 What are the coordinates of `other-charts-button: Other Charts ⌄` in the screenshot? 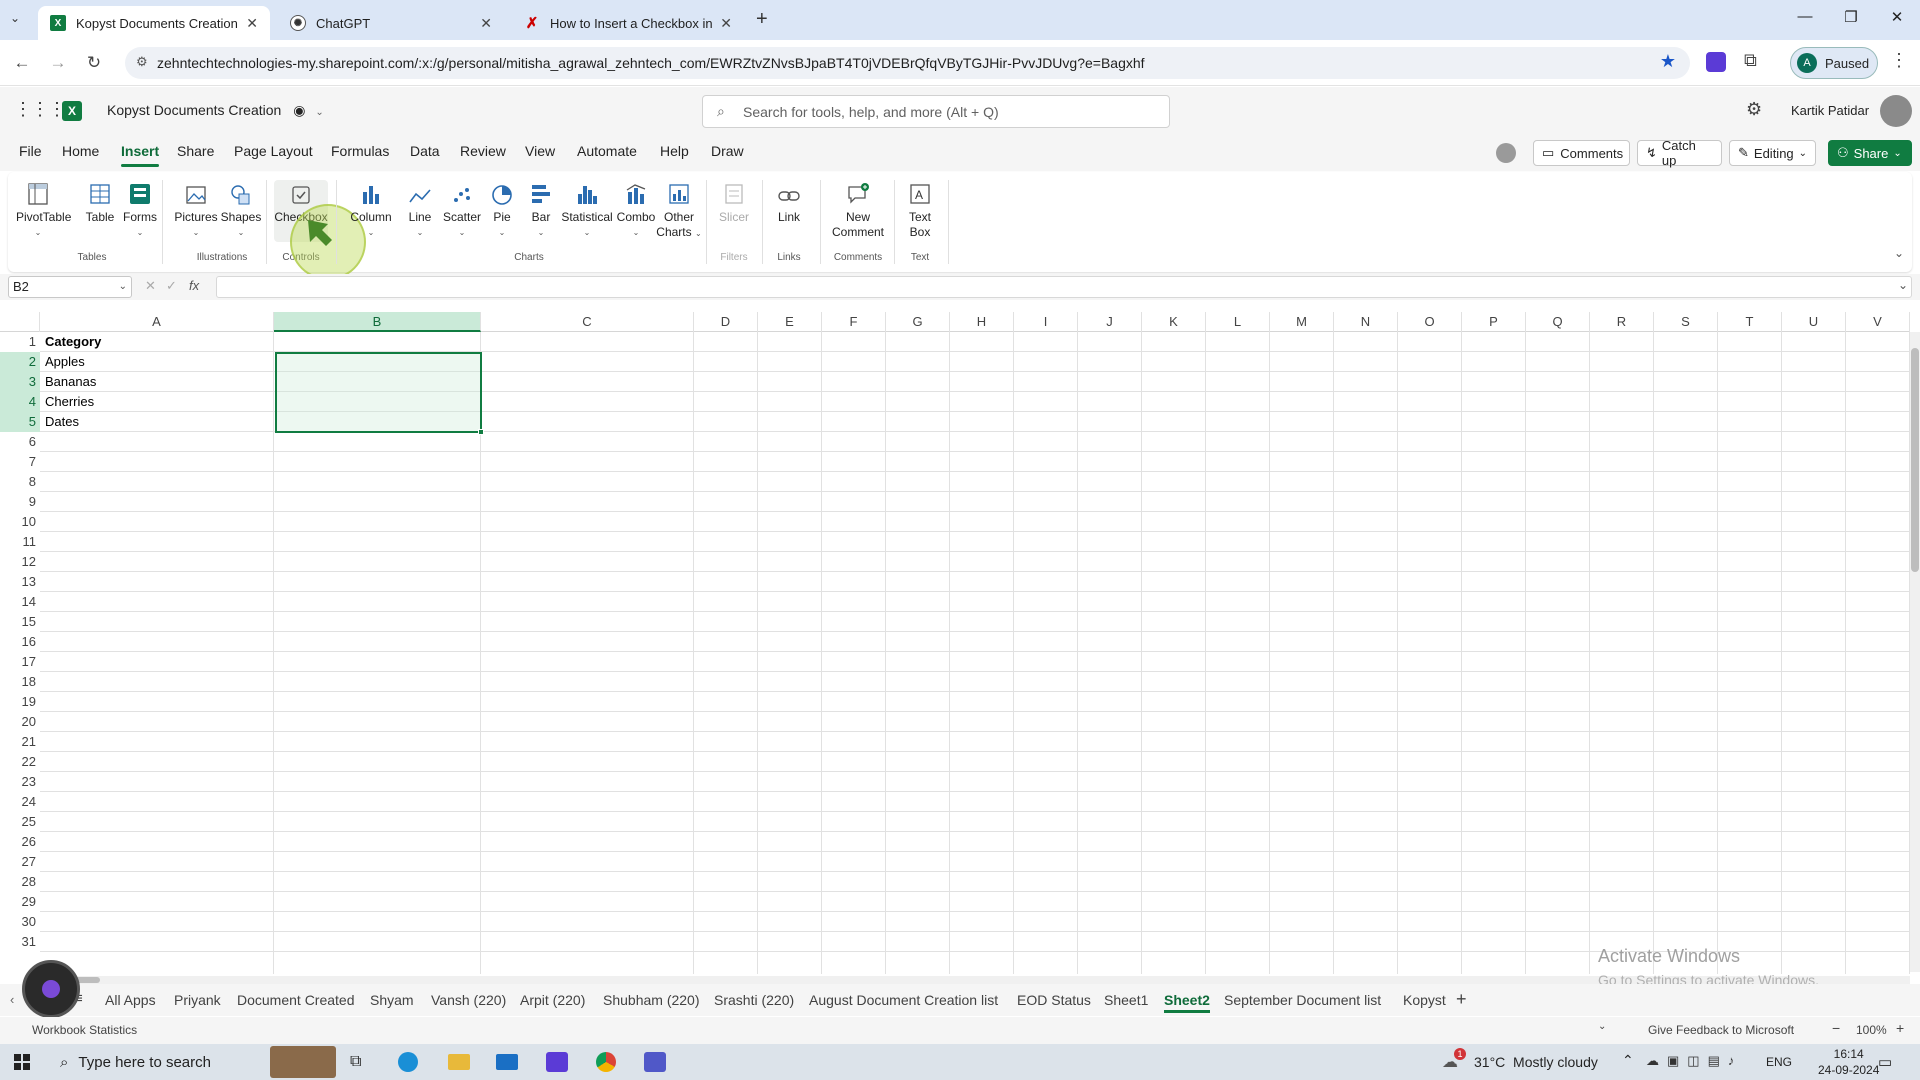 It's located at (679, 210).